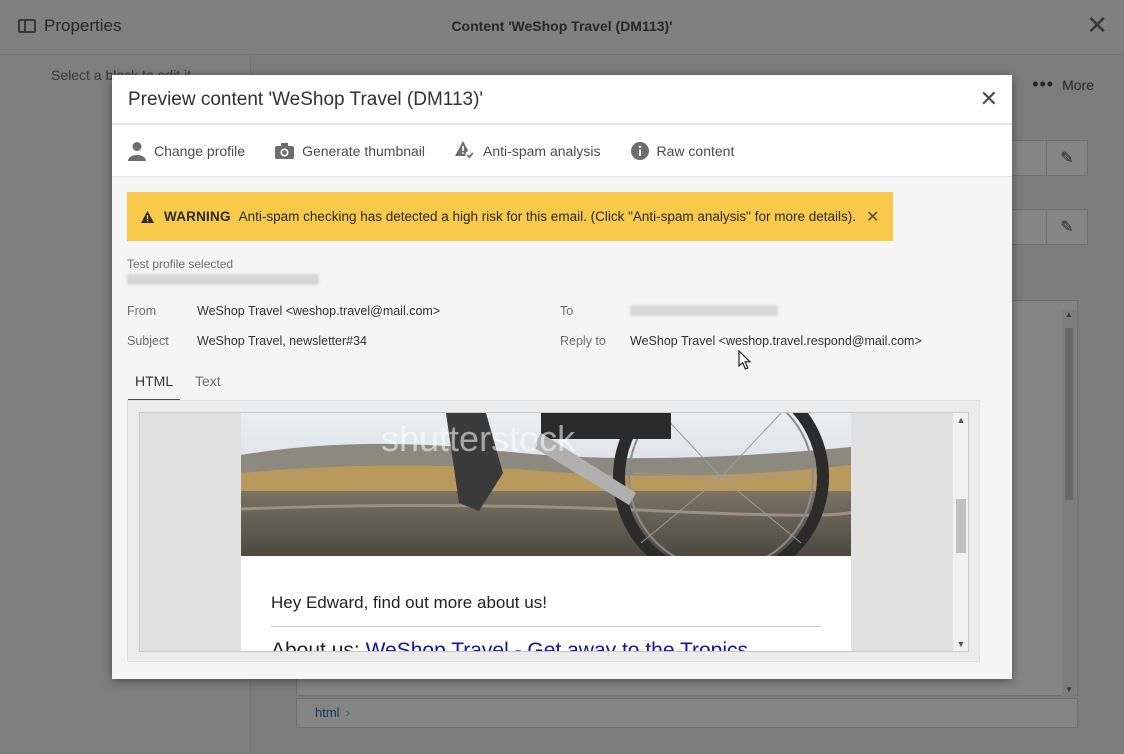 This screenshot has height=754, width=1124. Describe the element at coordinates (465, 150) in the screenshot. I see `warning-check-icon` at that location.